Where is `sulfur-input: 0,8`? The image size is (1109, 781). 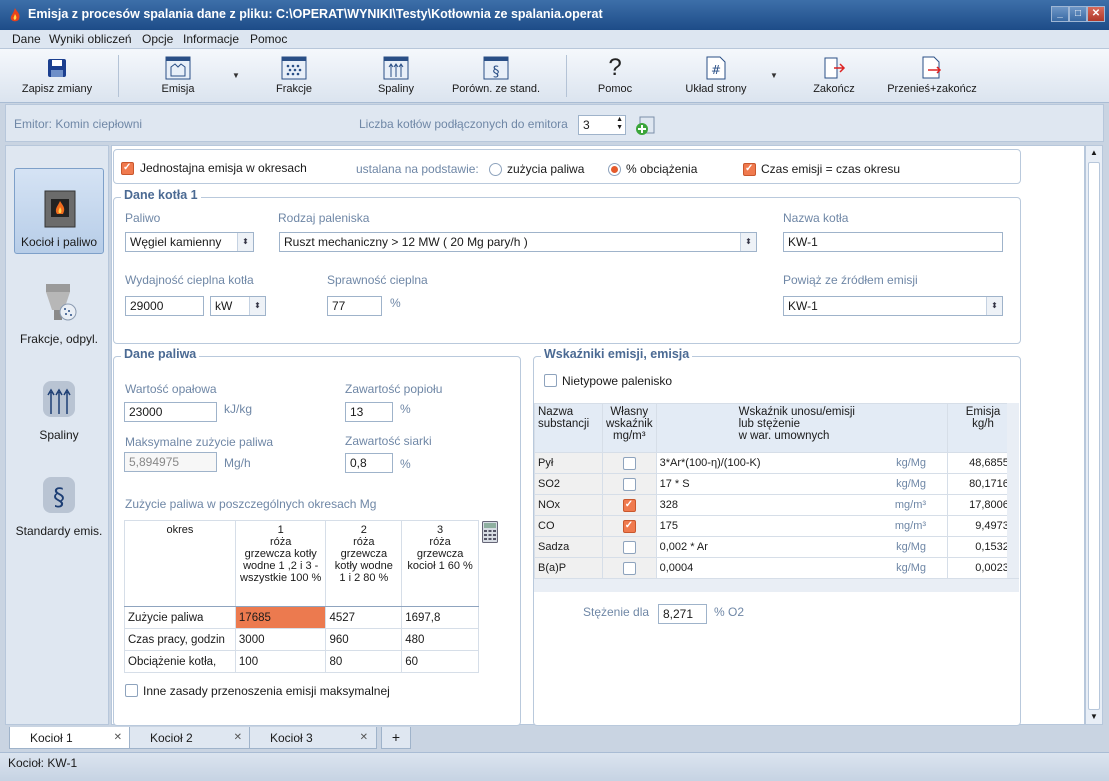
sulfur-input: 0,8 is located at coordinates (369, 463).